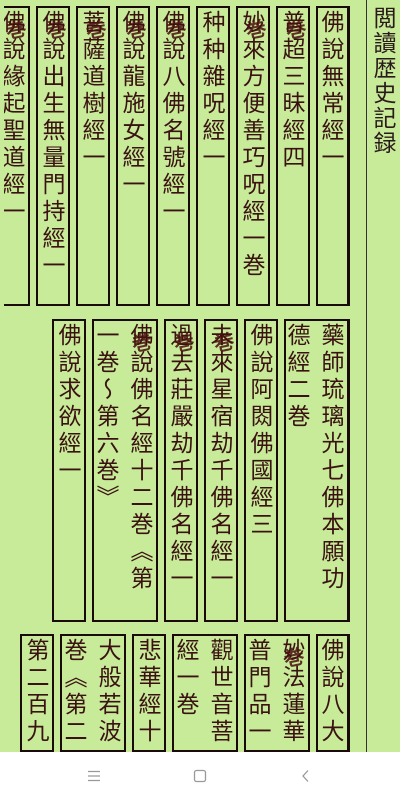  Describe the element at coordinates (330, 692) in the screenshot. I see `scripture-title-text: 佛說八大` at that location.